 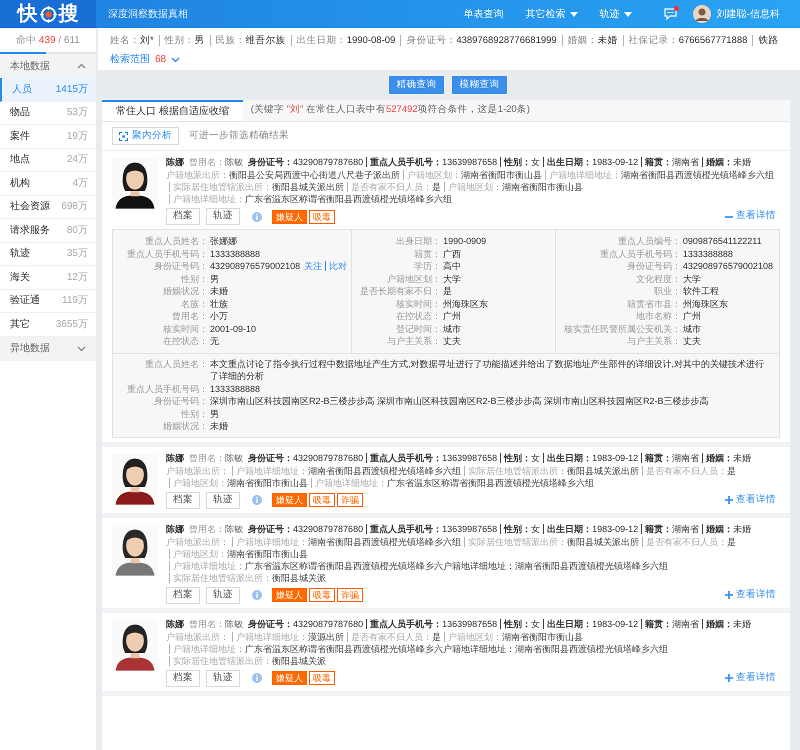 What do you see at coordinates (48, 207) in the screenshot?
I see `sidebar-item: 社会资源 698万` at bounding box center [48, 207].